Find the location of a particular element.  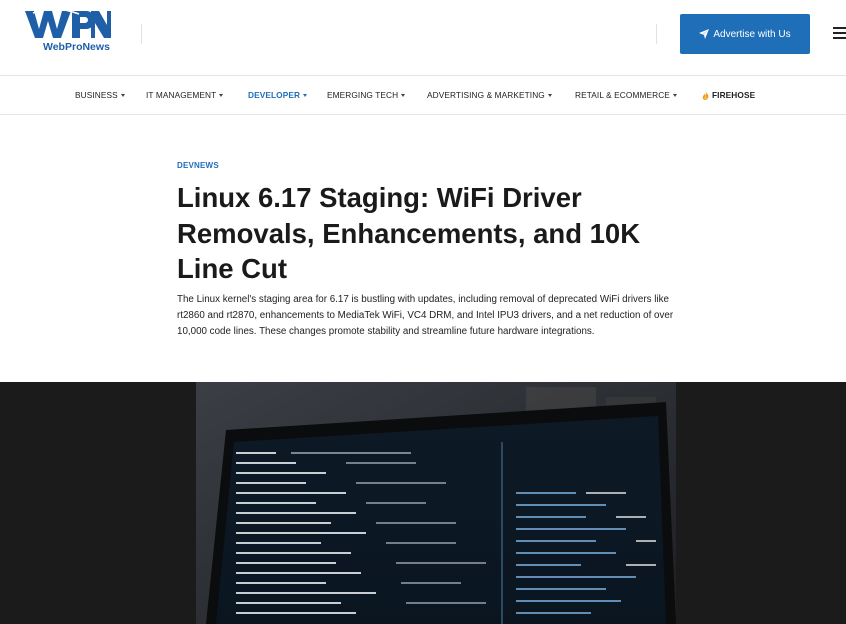

menu-icon is located at coordinates (839, 34).